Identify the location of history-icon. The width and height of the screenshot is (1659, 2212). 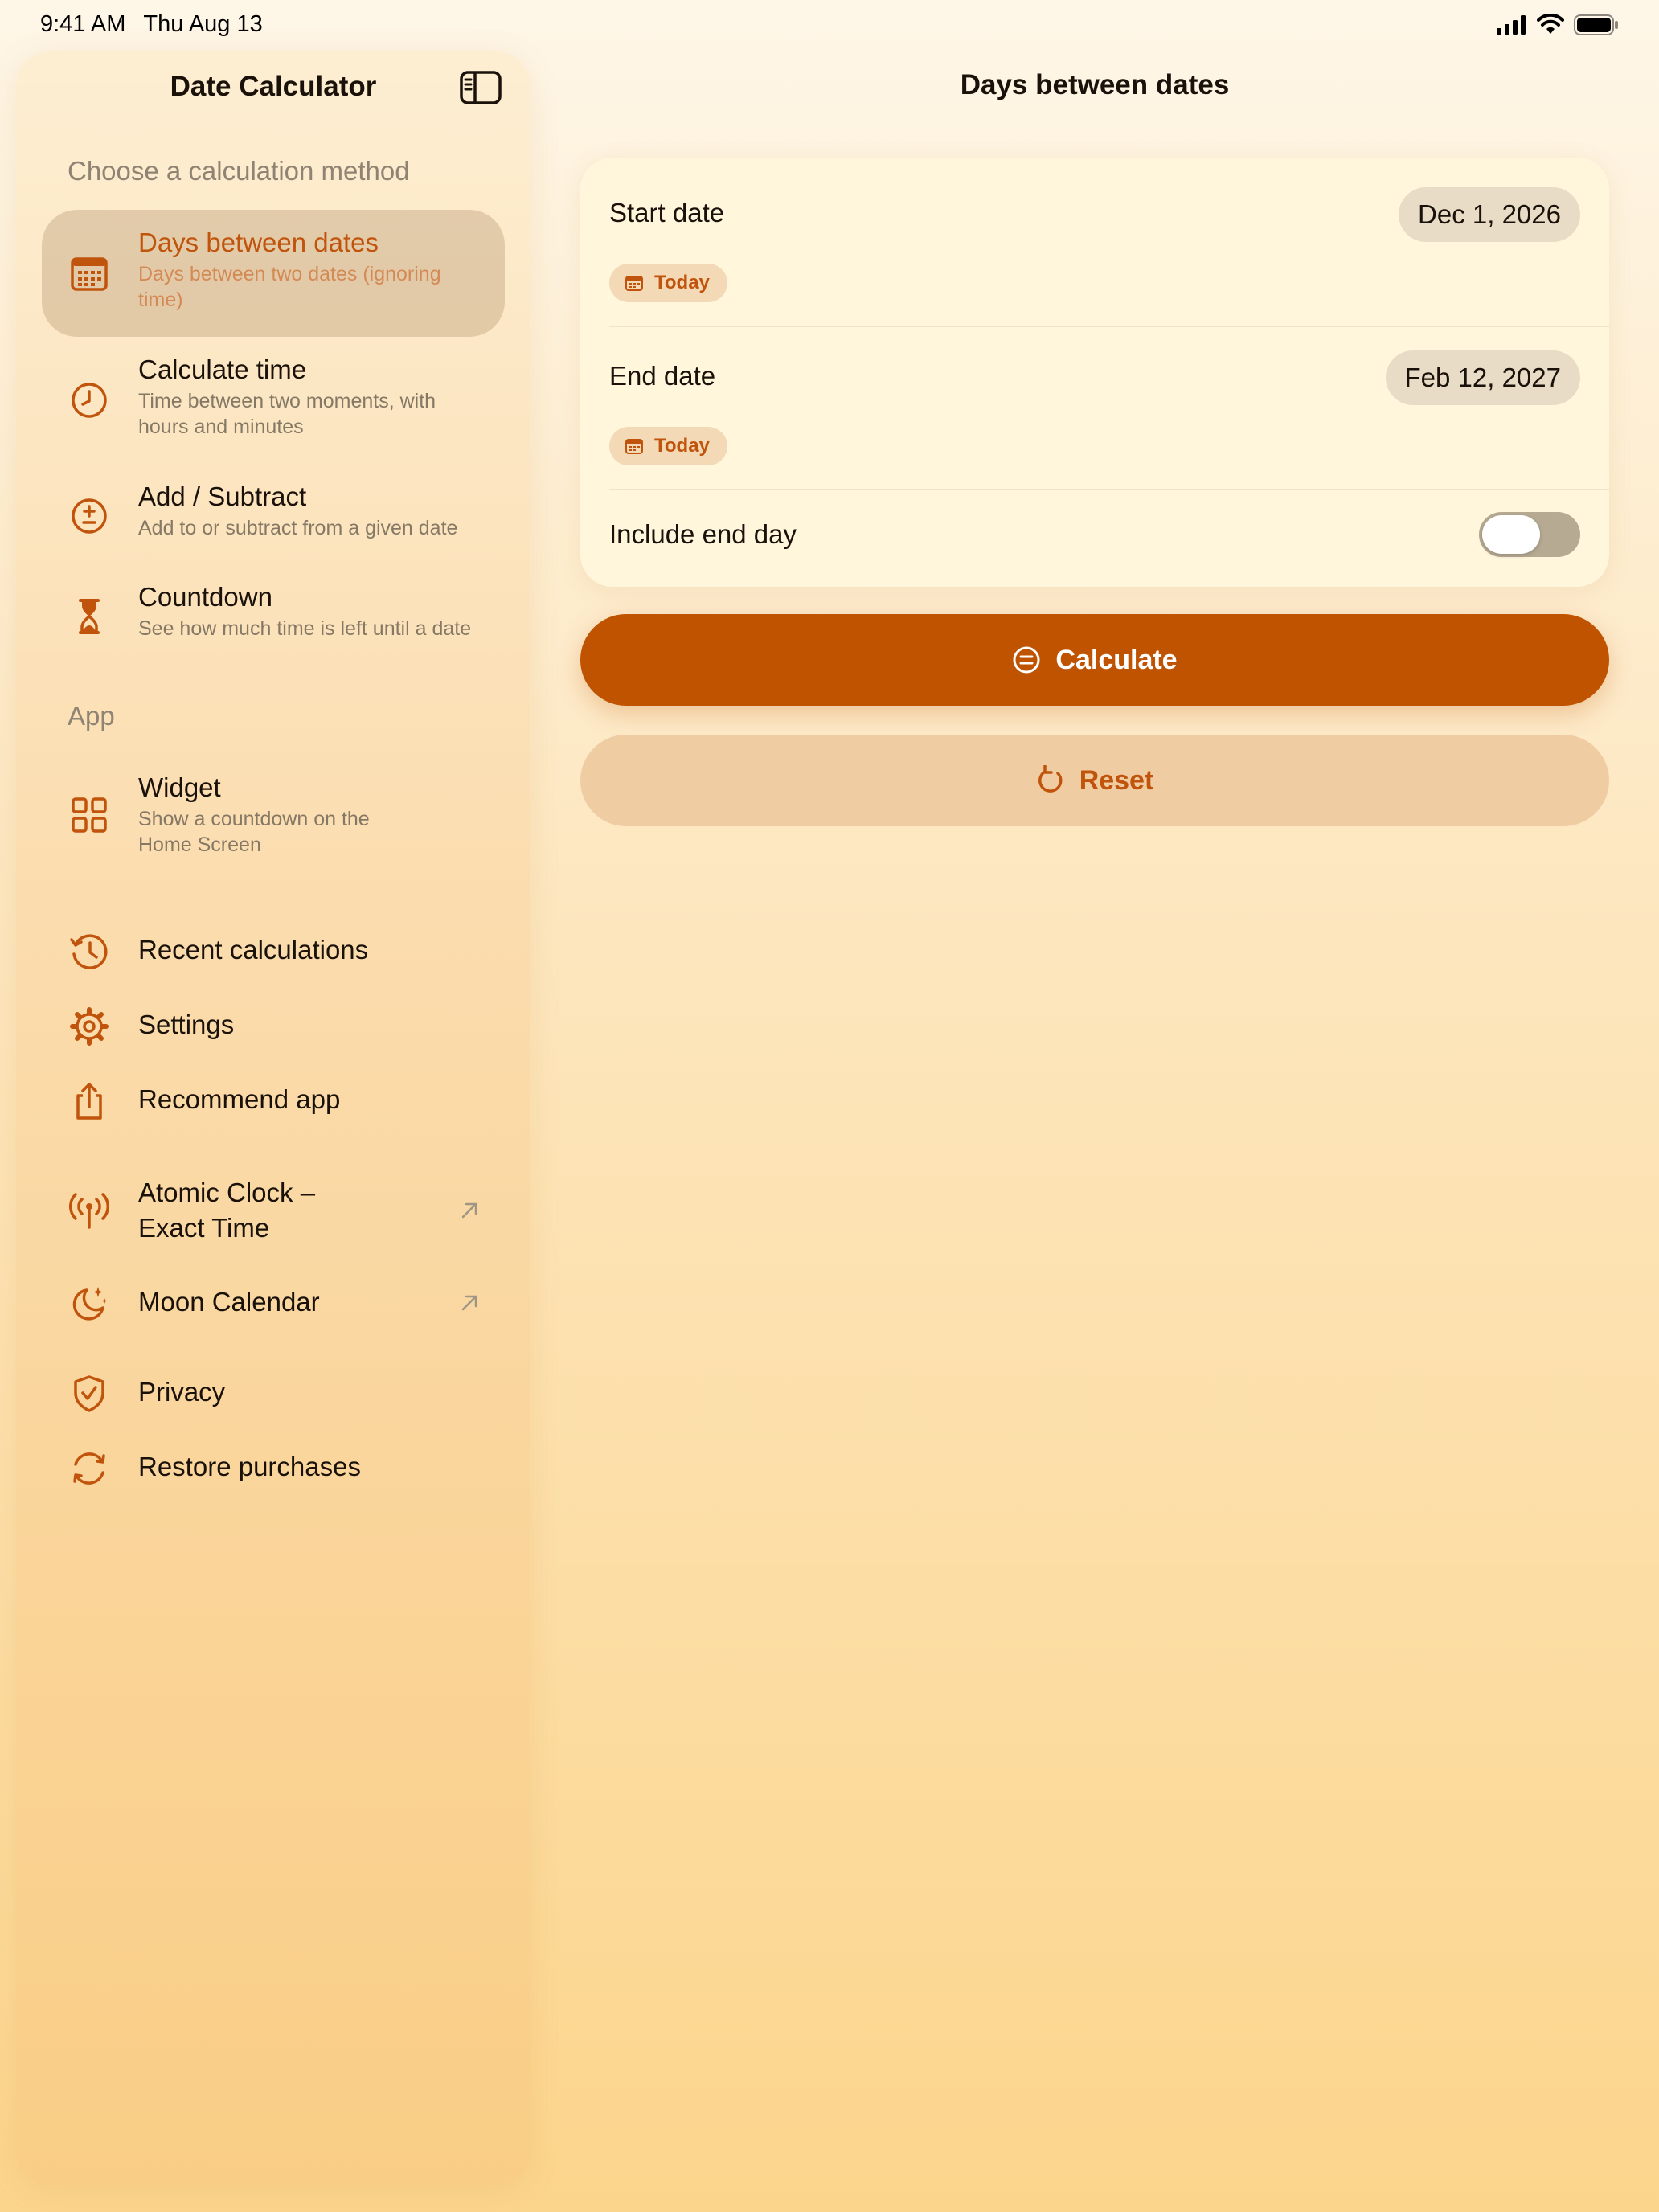
(89, 951).